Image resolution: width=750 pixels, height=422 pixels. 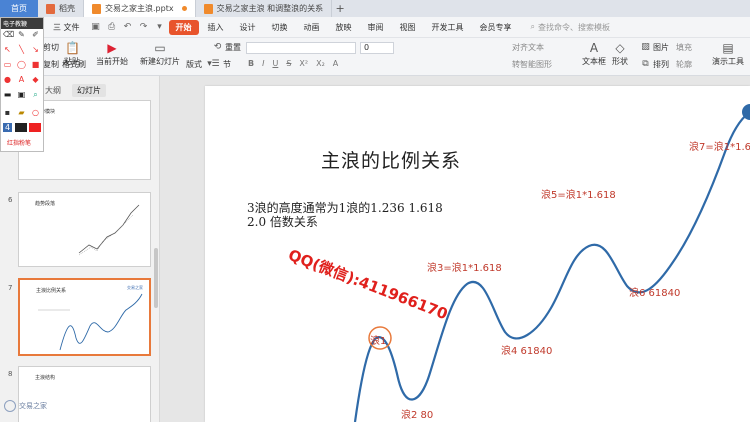 What do you see at coordinates (84, 317) in the screenshot?
I see `slide-thumbnail-7-selected: 主浪比例关系 交易之家` at bounding box center [84, 317].